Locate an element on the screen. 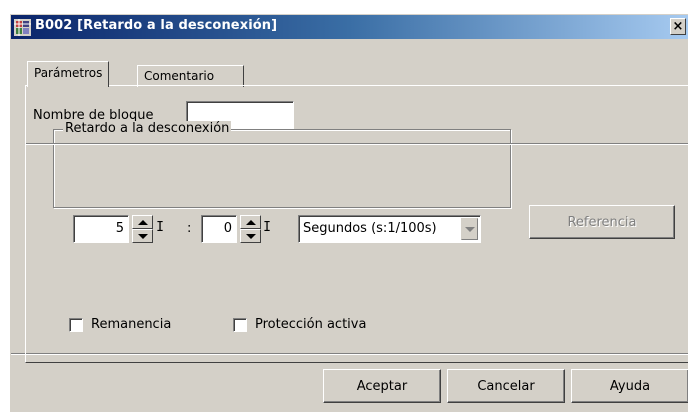  tab-comentario-label: Comentario is located at coordinates (179, 76).